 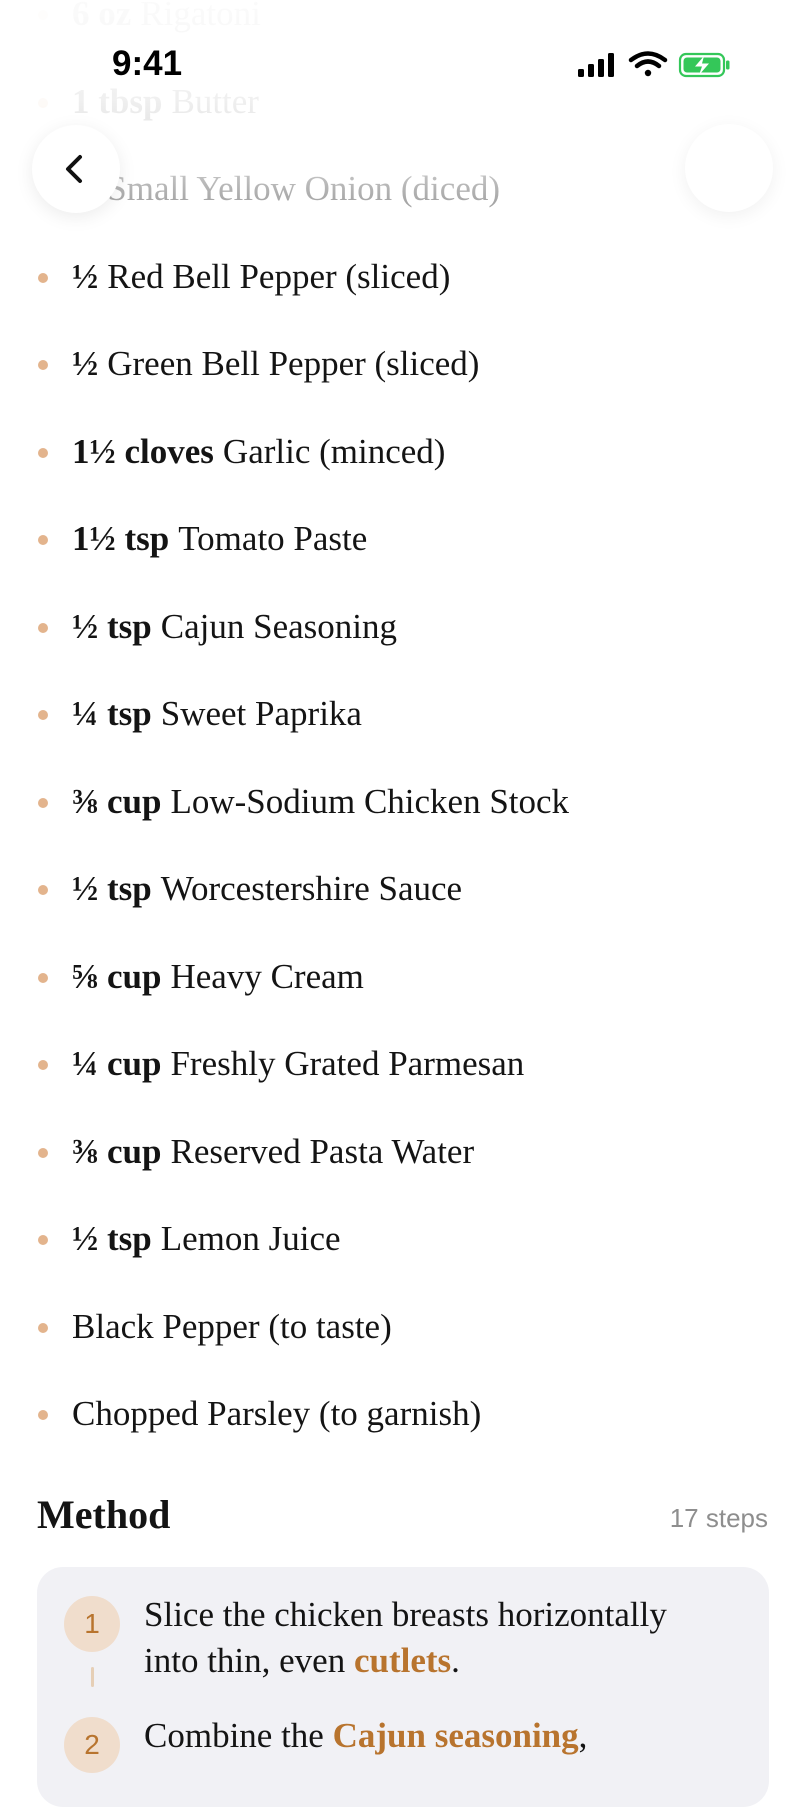 What do you see at coordinates (147, 63) in the screenshot?
I see `status-time: 9:41` at bounding box center [147, 63].